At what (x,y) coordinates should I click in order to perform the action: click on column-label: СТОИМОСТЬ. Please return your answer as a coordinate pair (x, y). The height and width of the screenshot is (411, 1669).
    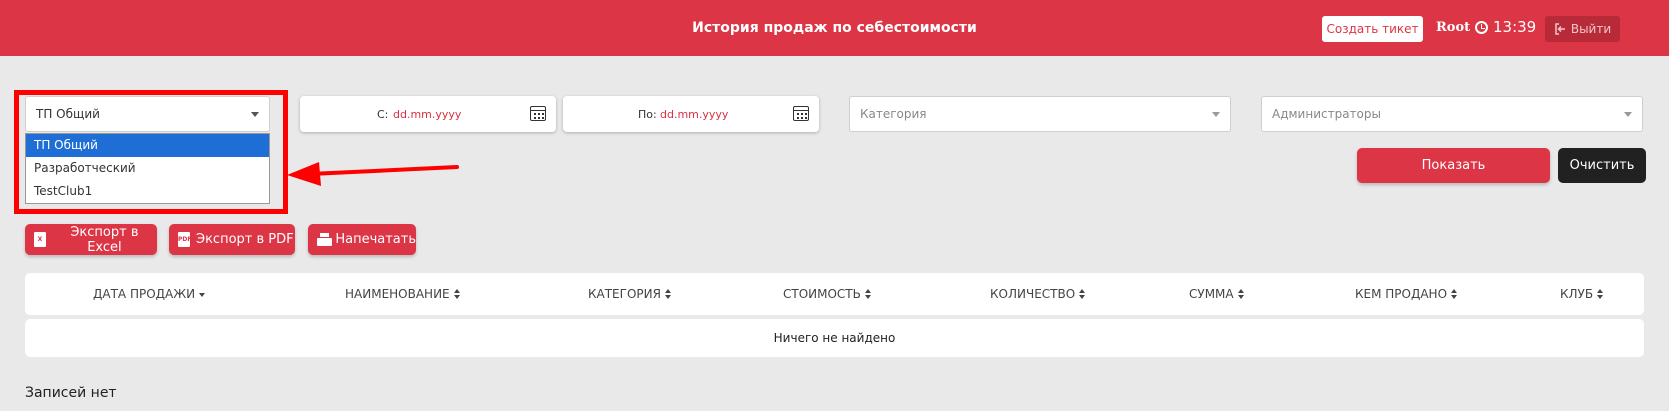
    Looking at the image, I should click on (822, 294).